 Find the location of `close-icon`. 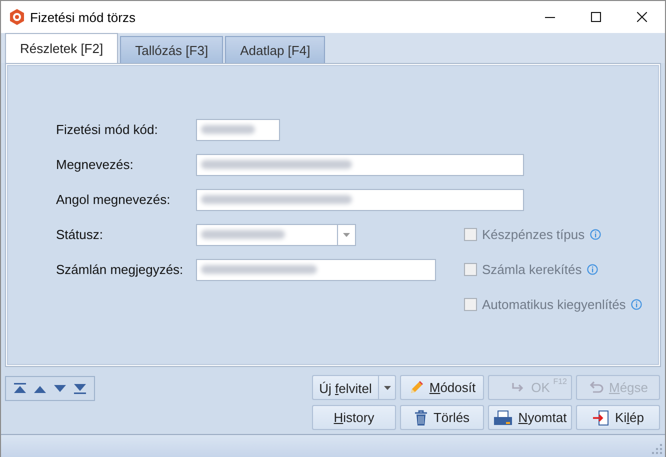

close-icon is located at coordinates (642, 17).